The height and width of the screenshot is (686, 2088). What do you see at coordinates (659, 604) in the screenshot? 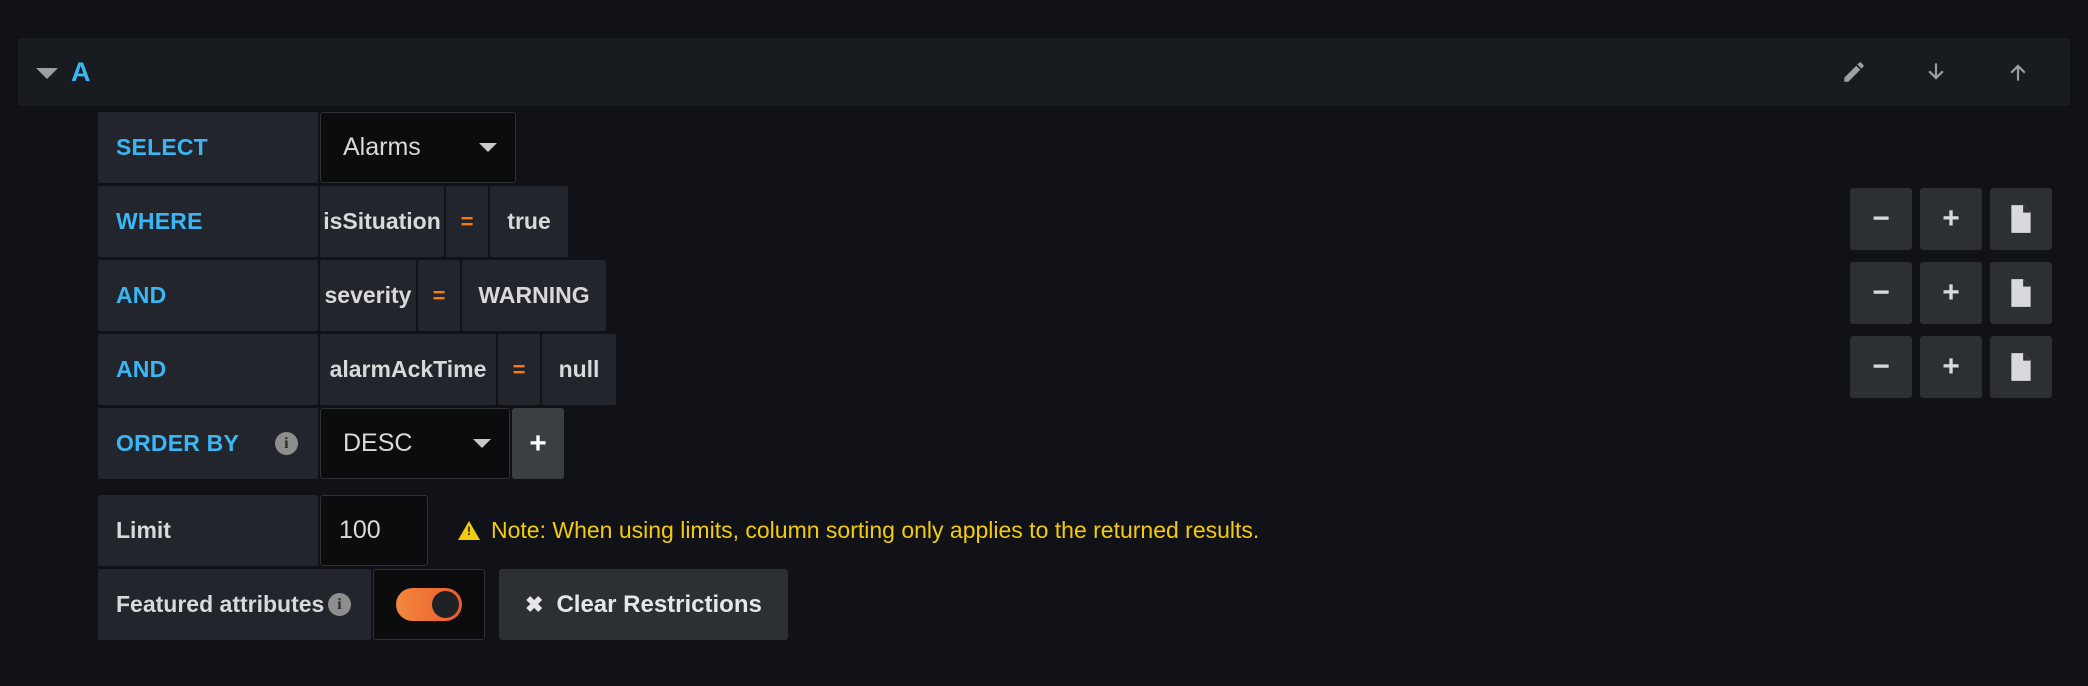
I see `clear-restrictions-label: Clear Restrictions` at bounding box center [659, 604].